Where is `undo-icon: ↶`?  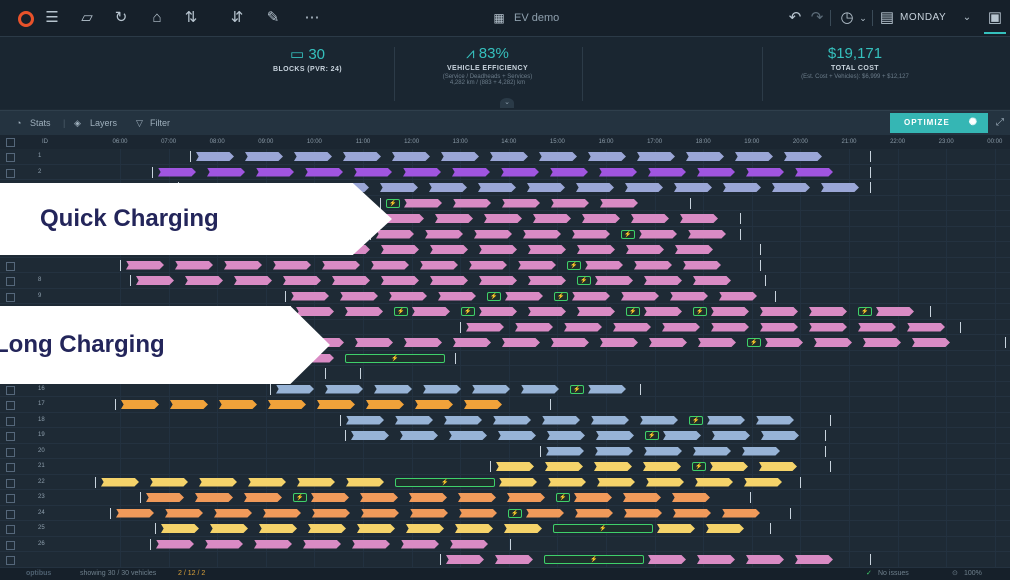
undo-icon: ↶ is located at coordinates (795, 18).